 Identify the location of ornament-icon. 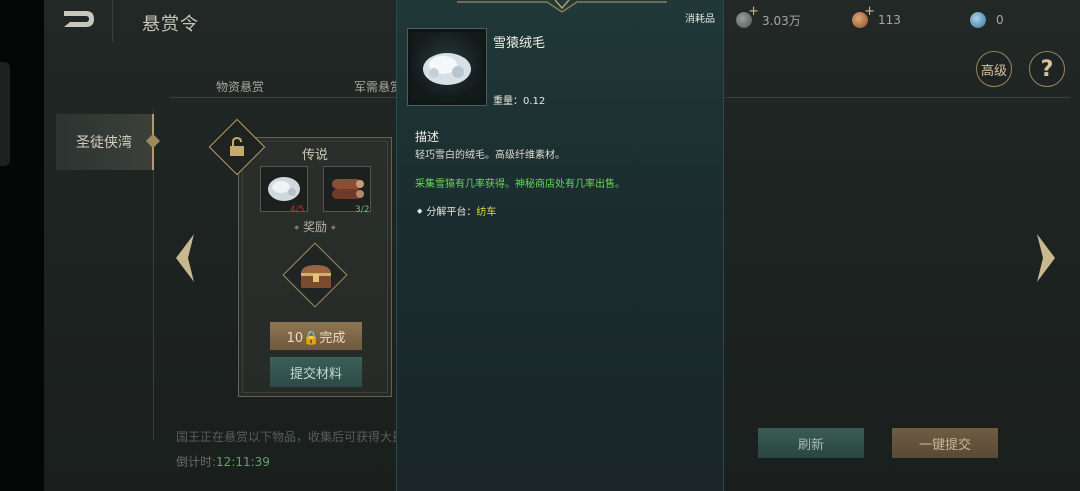
(562, 6).